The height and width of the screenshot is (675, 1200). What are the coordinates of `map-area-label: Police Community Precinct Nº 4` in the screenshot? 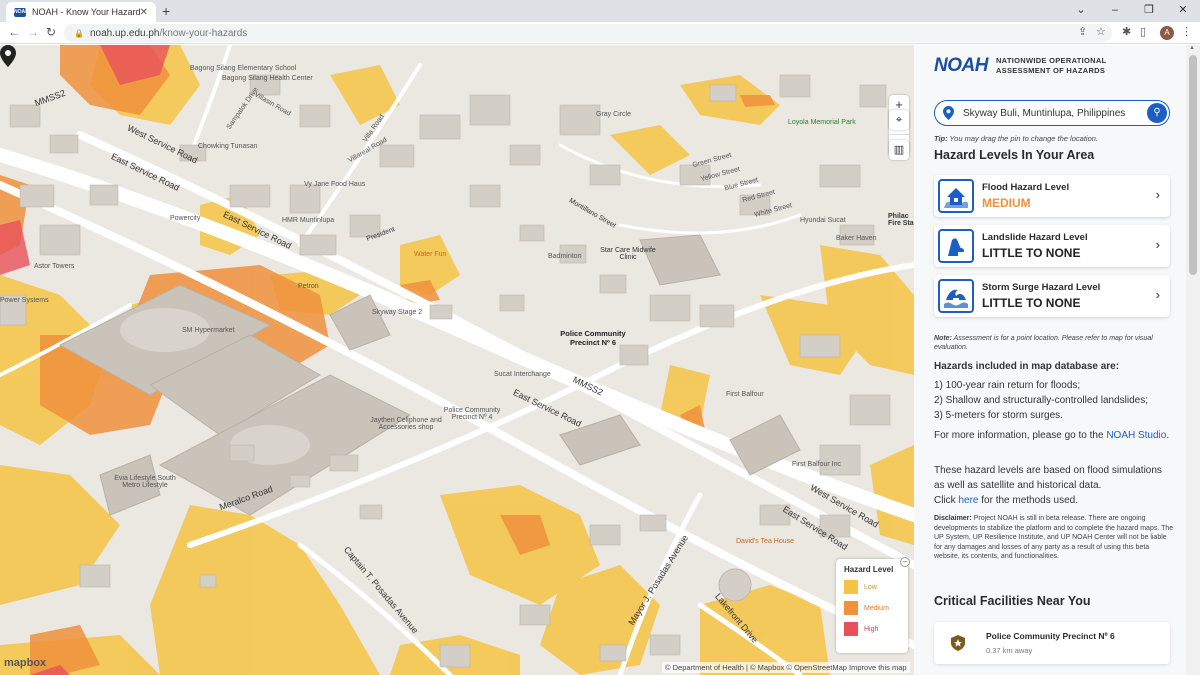 It's located at (472, 414).